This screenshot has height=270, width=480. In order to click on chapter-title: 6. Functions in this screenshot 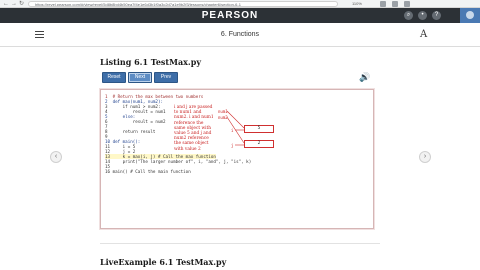, I will do `click(240, 34)`.